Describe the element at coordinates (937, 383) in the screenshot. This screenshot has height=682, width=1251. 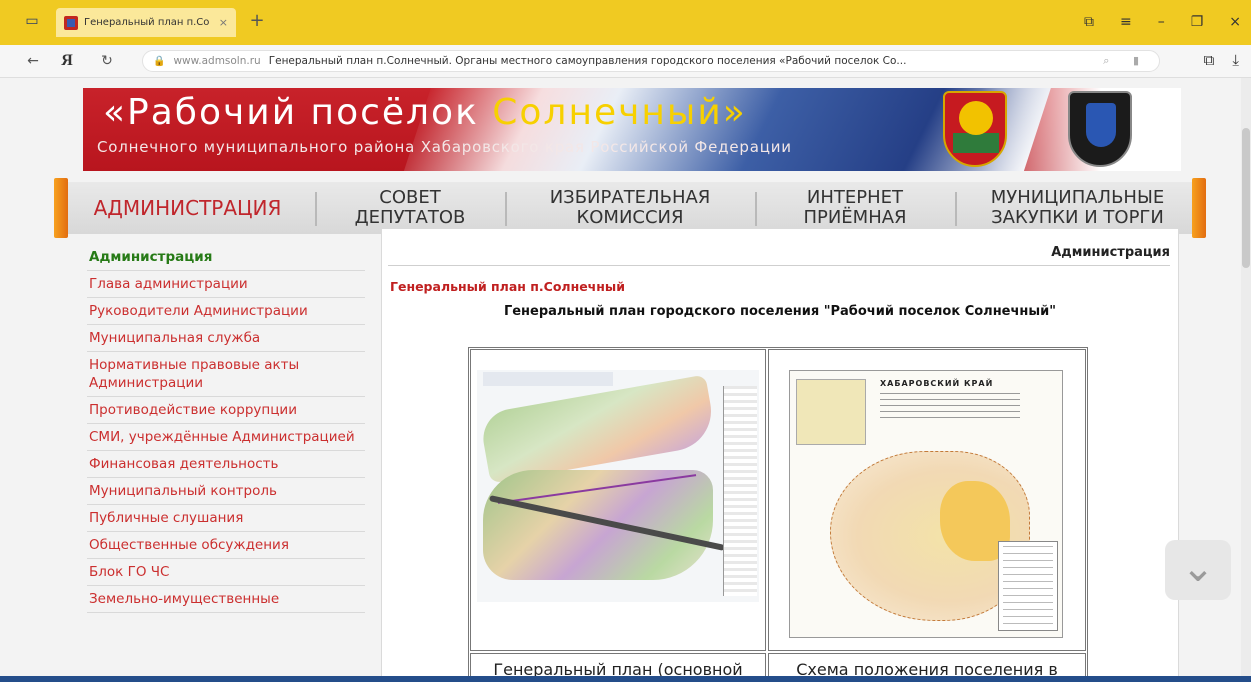
I see `map-title: ХАБАРОВСКИЙ КРАЙ` at that location.